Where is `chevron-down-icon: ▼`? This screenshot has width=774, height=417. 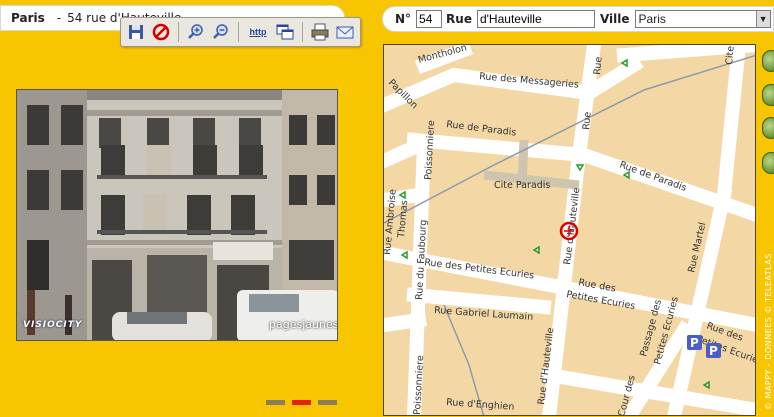 chevron-down-icon: ▼ is located at coordinates (762, 19).